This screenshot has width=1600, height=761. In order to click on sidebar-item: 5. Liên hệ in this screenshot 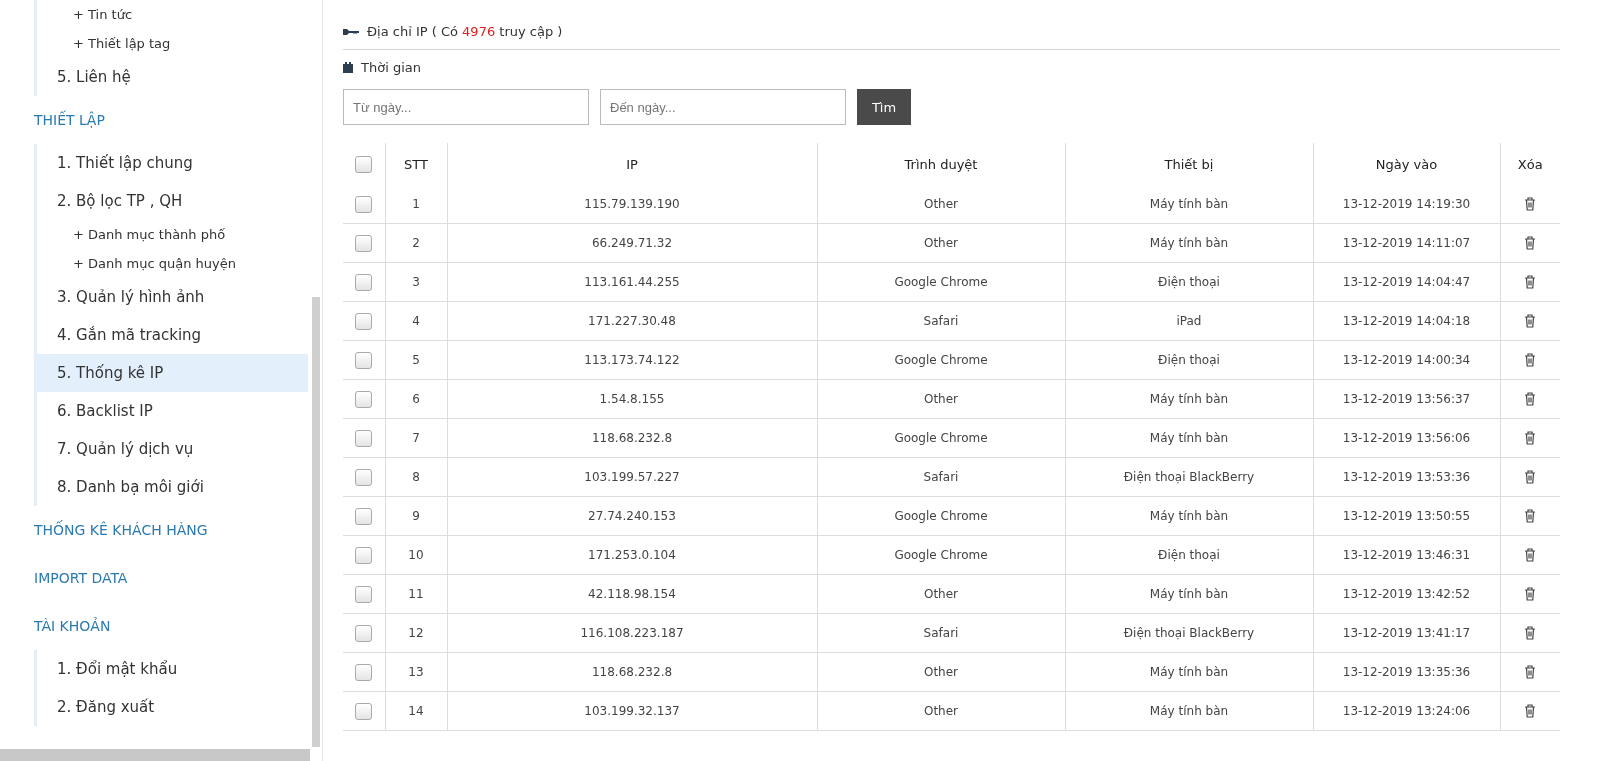, I will do `click(179, 77)`.